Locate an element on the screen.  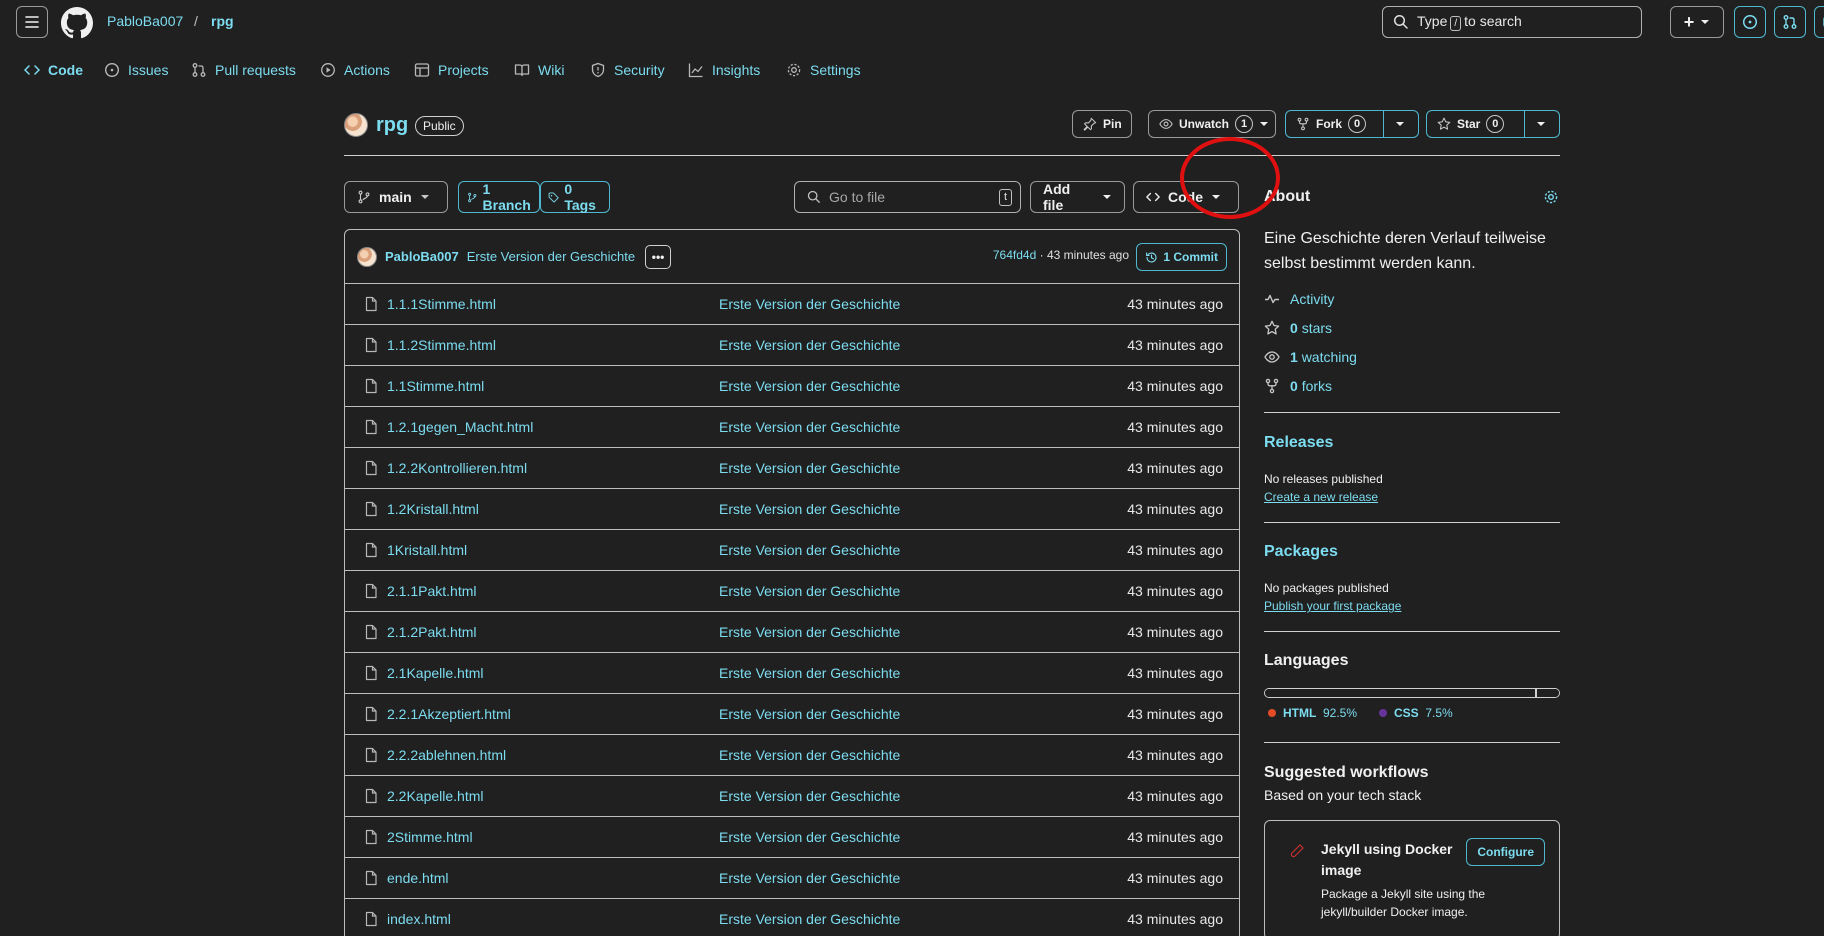
file-name: 2.1.2Pakt.html is located at coordinates (432, 632).